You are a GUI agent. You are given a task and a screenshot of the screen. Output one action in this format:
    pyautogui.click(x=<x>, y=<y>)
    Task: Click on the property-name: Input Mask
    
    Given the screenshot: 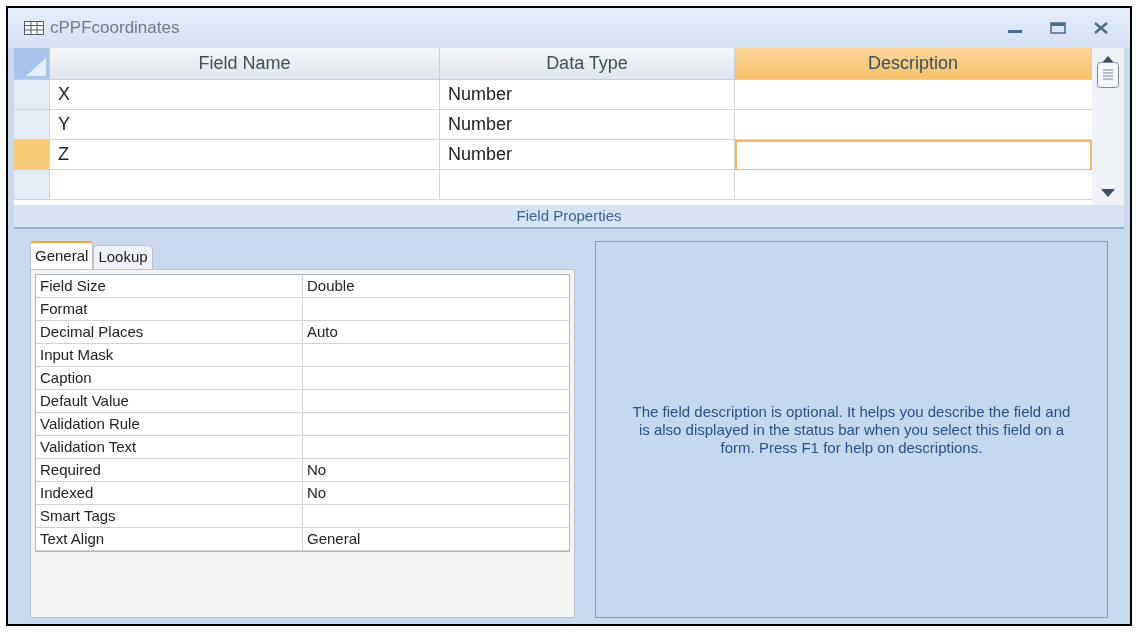 What is the action you would take?
    pyautogui.click(x=169, y=355)
    